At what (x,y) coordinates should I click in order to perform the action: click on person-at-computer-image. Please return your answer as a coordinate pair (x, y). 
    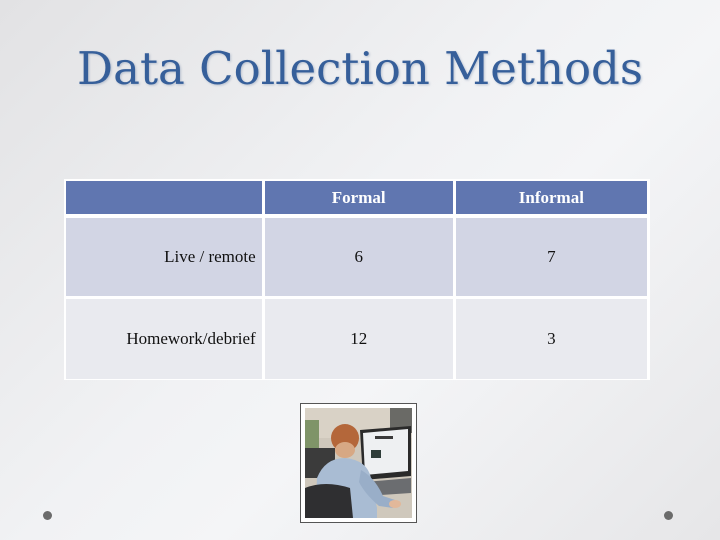
    Looking at the image, I should click on (358, 463).